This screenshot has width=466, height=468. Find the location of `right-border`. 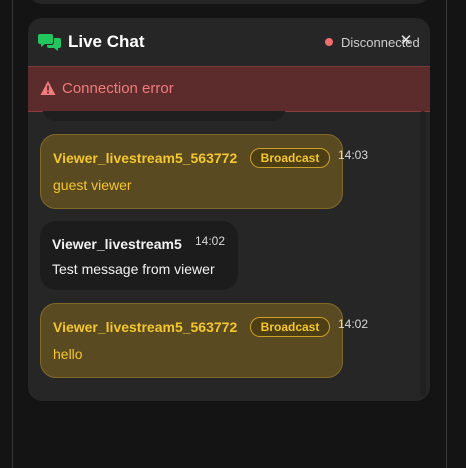

right-border is located at coordinates (446, 234).